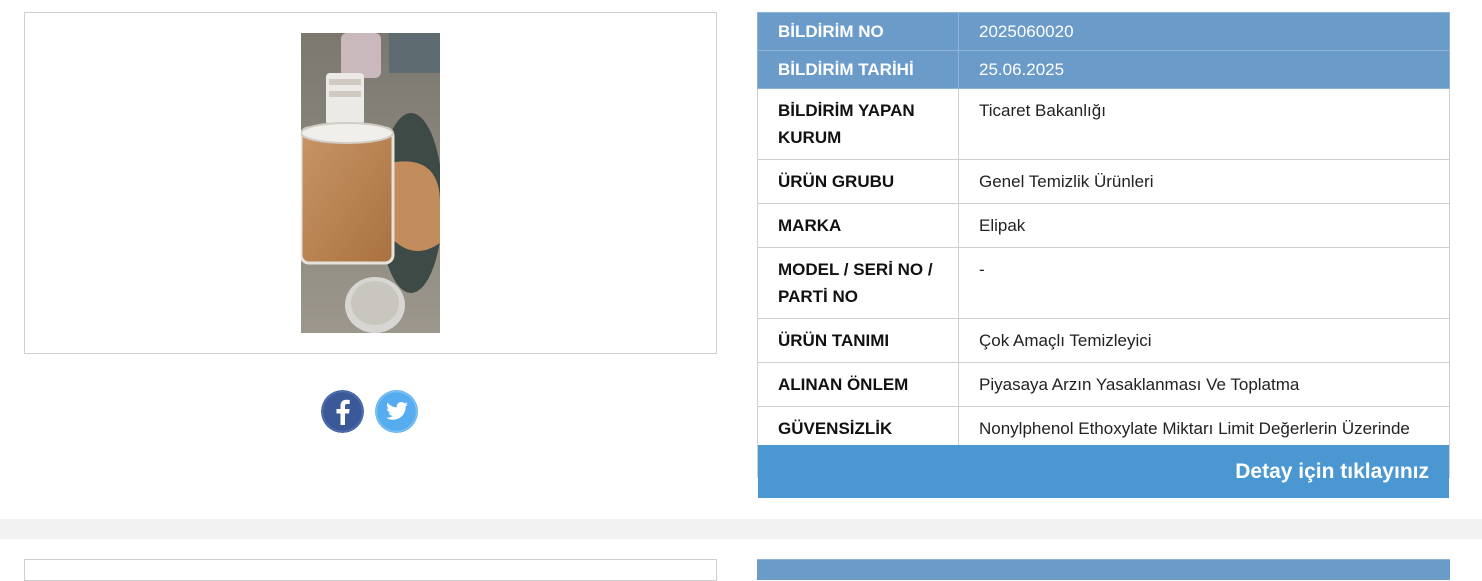 The width and height of the screenshot is (1482, 581). What do you see at coordinates (858, 283) in the screenshot?
I see `notice-row-label: MODEL / SERİ NO / PARTİ NO` at bounding box center [858, 283].